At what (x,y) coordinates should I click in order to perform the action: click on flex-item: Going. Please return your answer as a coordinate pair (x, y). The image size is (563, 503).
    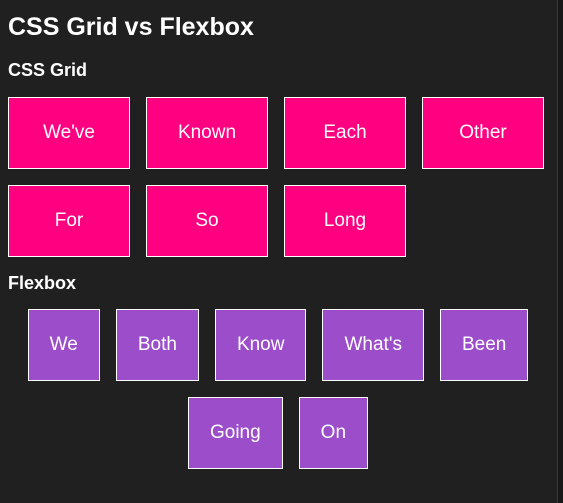
    Looking at the image, I should click on (235, 433).